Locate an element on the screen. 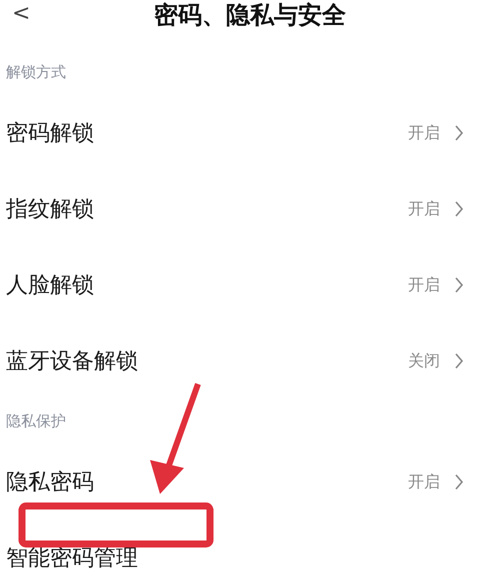 The height and width of the screenshot is (579, 500). setting-label: 指纹解锁 is located at coordinates (207, 209).